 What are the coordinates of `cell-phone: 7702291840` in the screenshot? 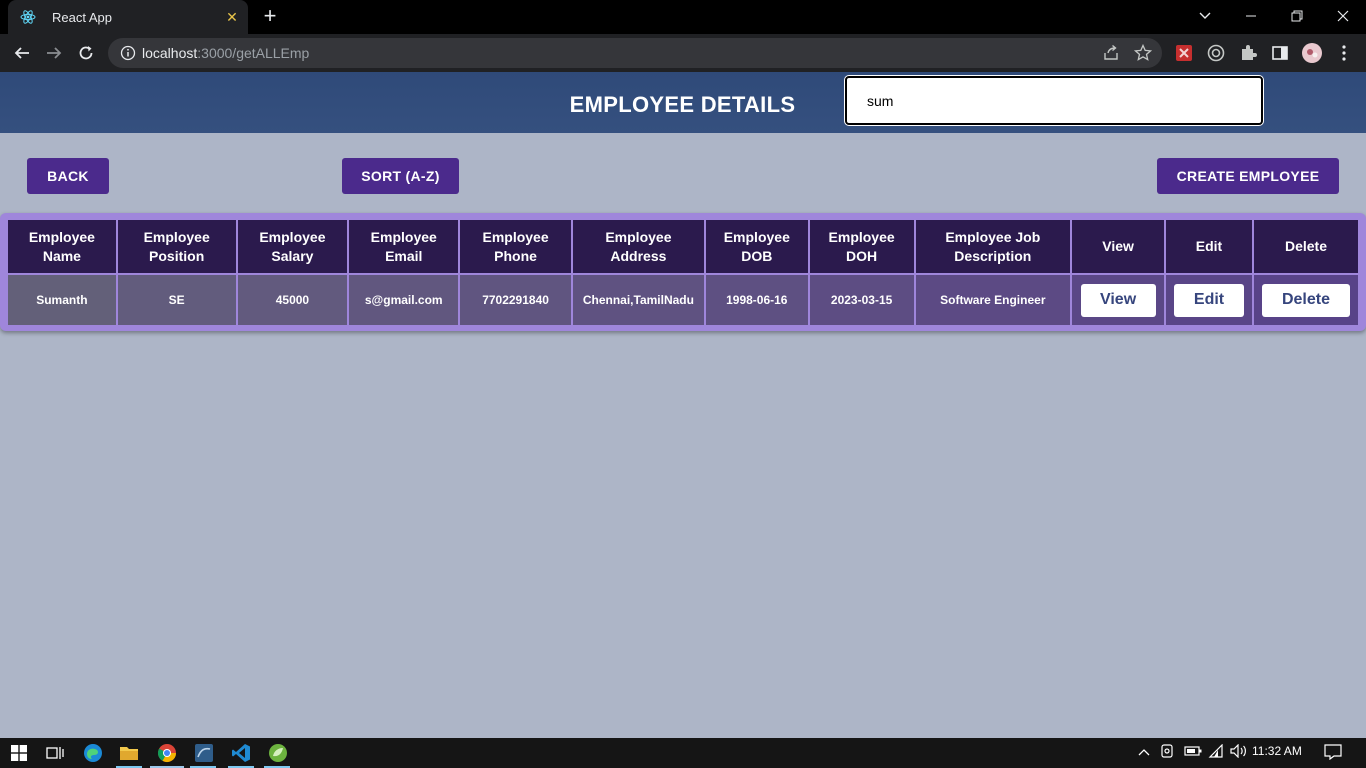 It's located at (515, 300).